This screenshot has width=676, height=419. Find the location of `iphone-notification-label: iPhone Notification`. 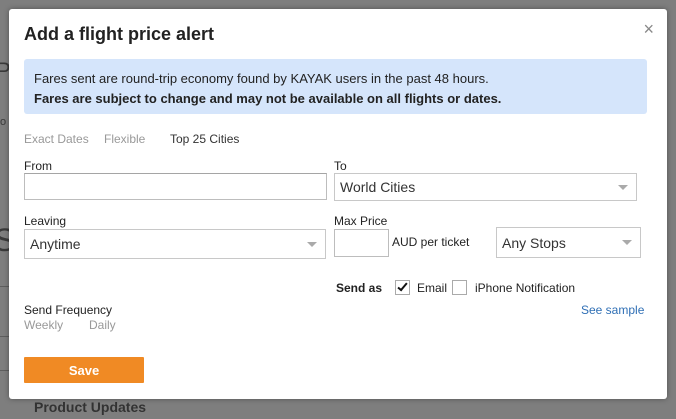

iphone-notification-label: iPhone Notification is located at coordinates (525, 288).